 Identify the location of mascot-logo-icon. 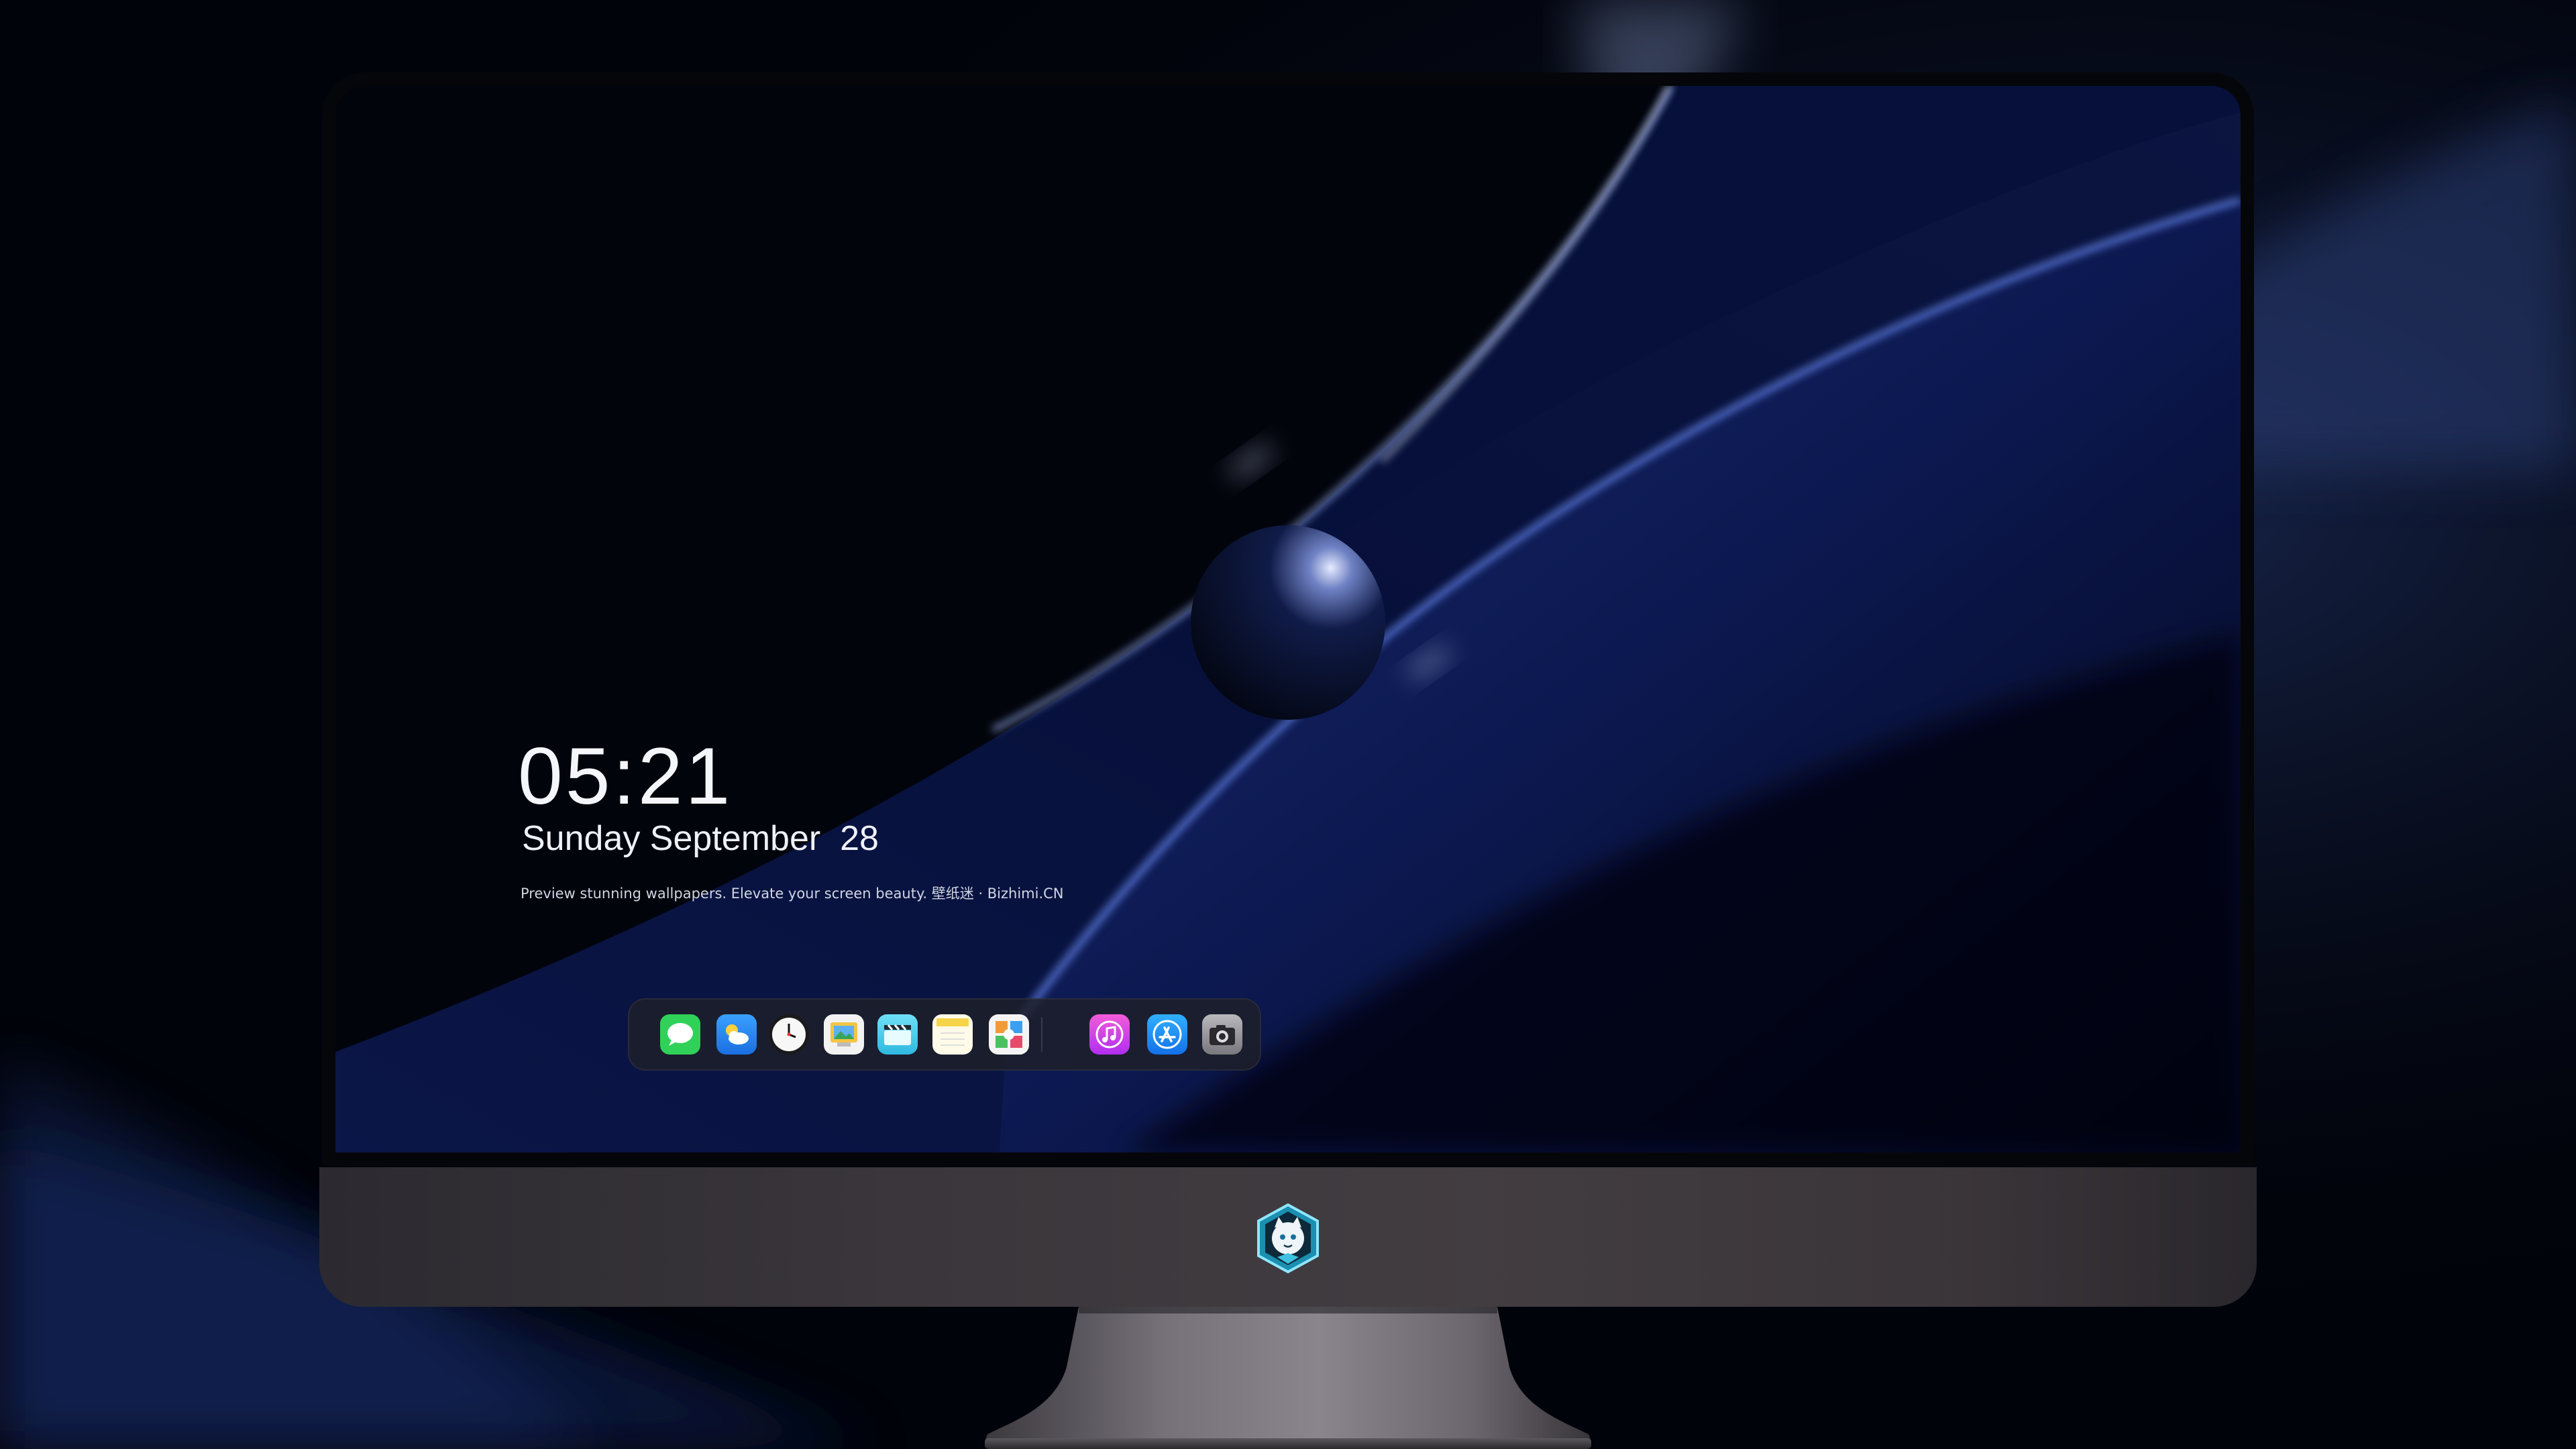
(1288, 1238).